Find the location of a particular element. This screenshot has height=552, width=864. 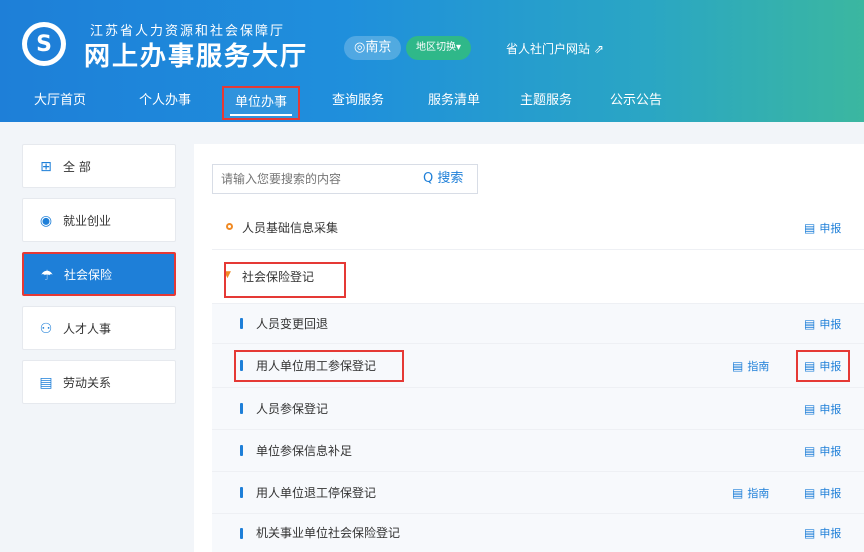

grid-icon: ⊞ is located at coordinates (46, 167).